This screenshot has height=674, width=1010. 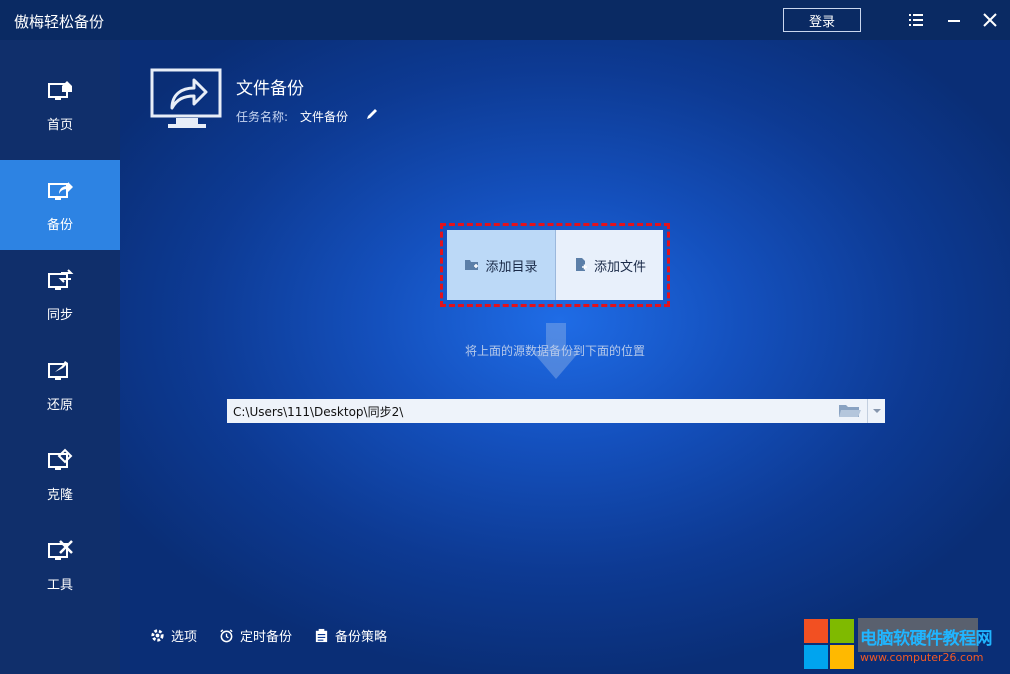 I want to click on tools-monitor-icon, so click(x=60, y=549).